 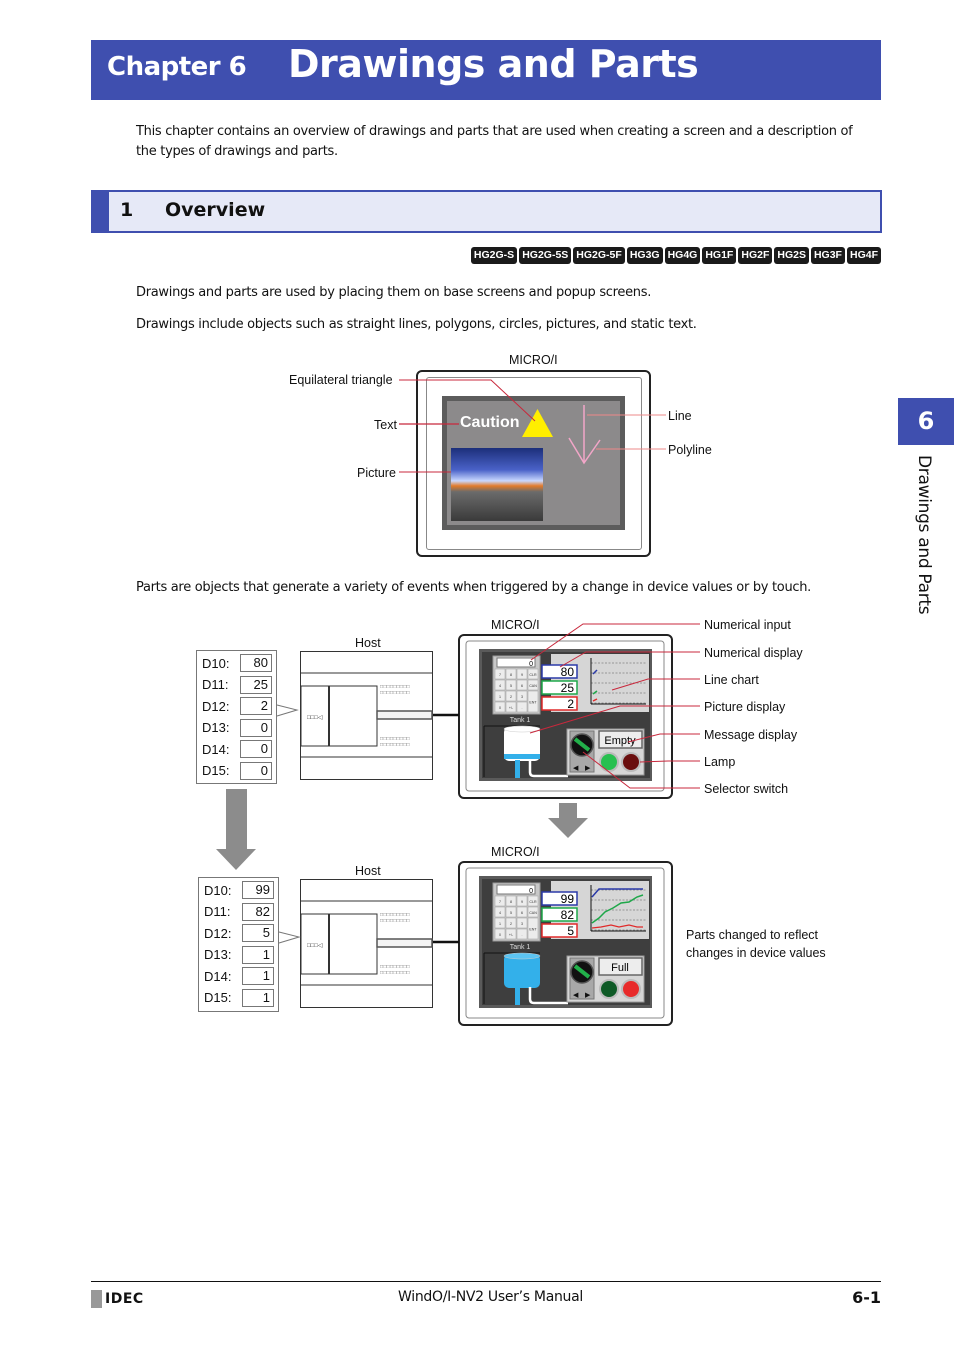 What do you see at coordinates (237, 749) in the screenshot?
I see `register-row: D14: 0` at bounding box center [237, 749].